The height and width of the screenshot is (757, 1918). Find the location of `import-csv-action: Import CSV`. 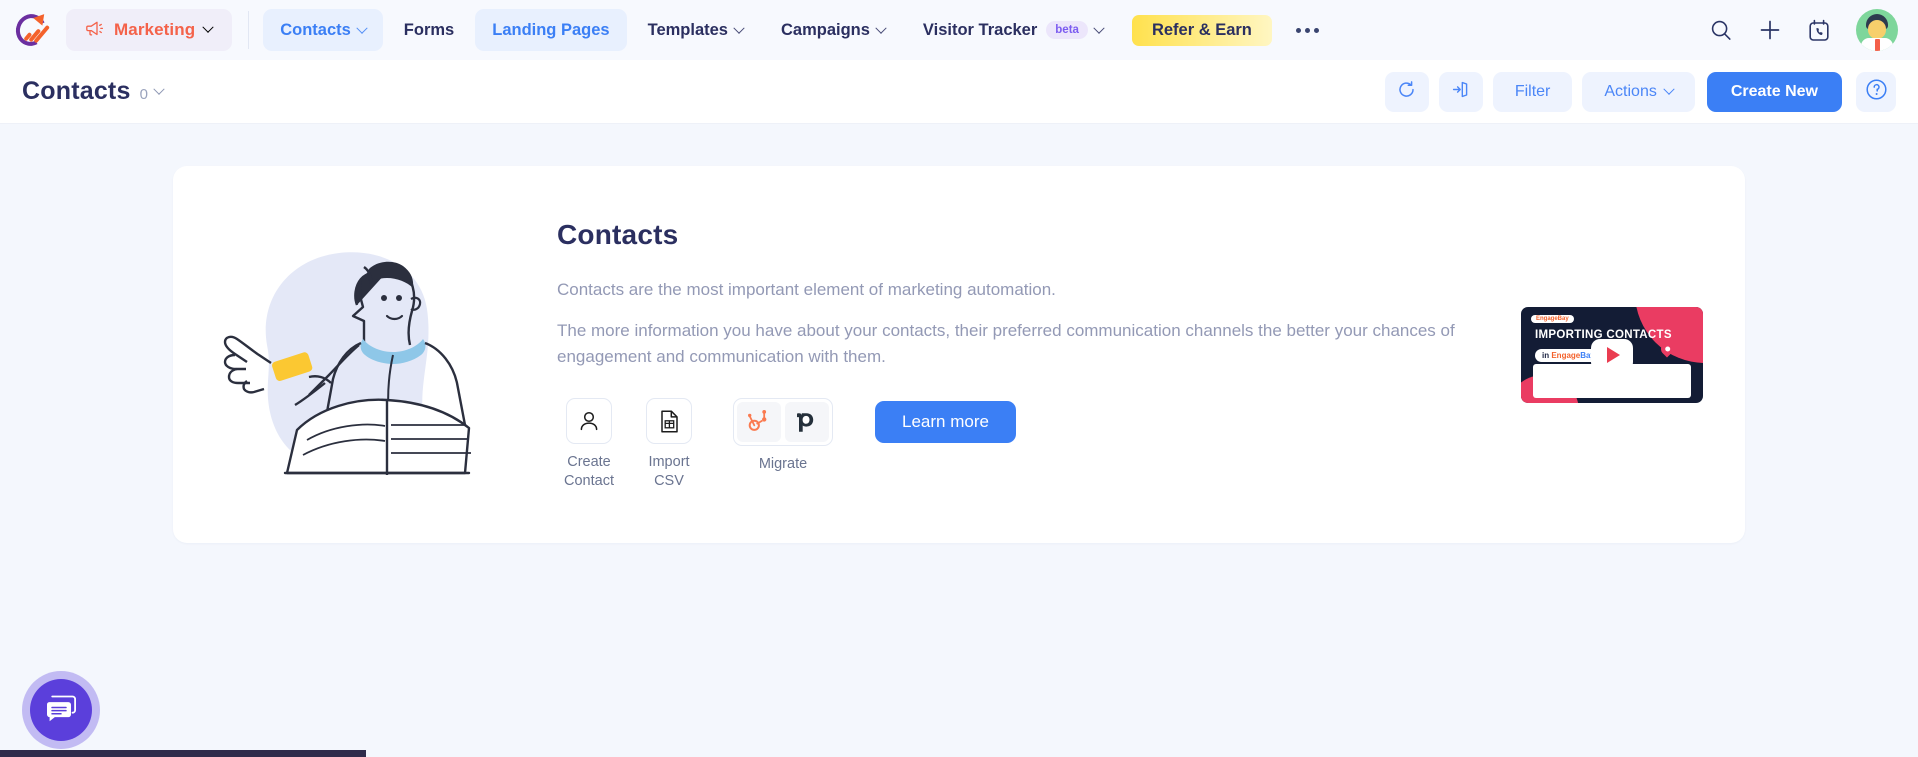

import-csv-action: Import CSV is located at coordinates (669, 443).